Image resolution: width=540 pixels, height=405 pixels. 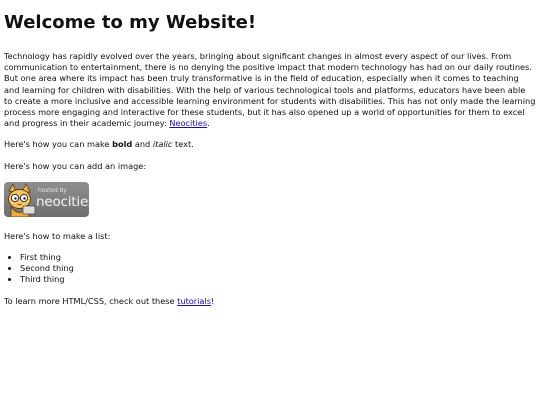 What do you see at coordinates (91, 300) in the screenshot?
I see `footer-prefix: To learn more HTML/CSS, check out these` at bounding box center [91, 300].